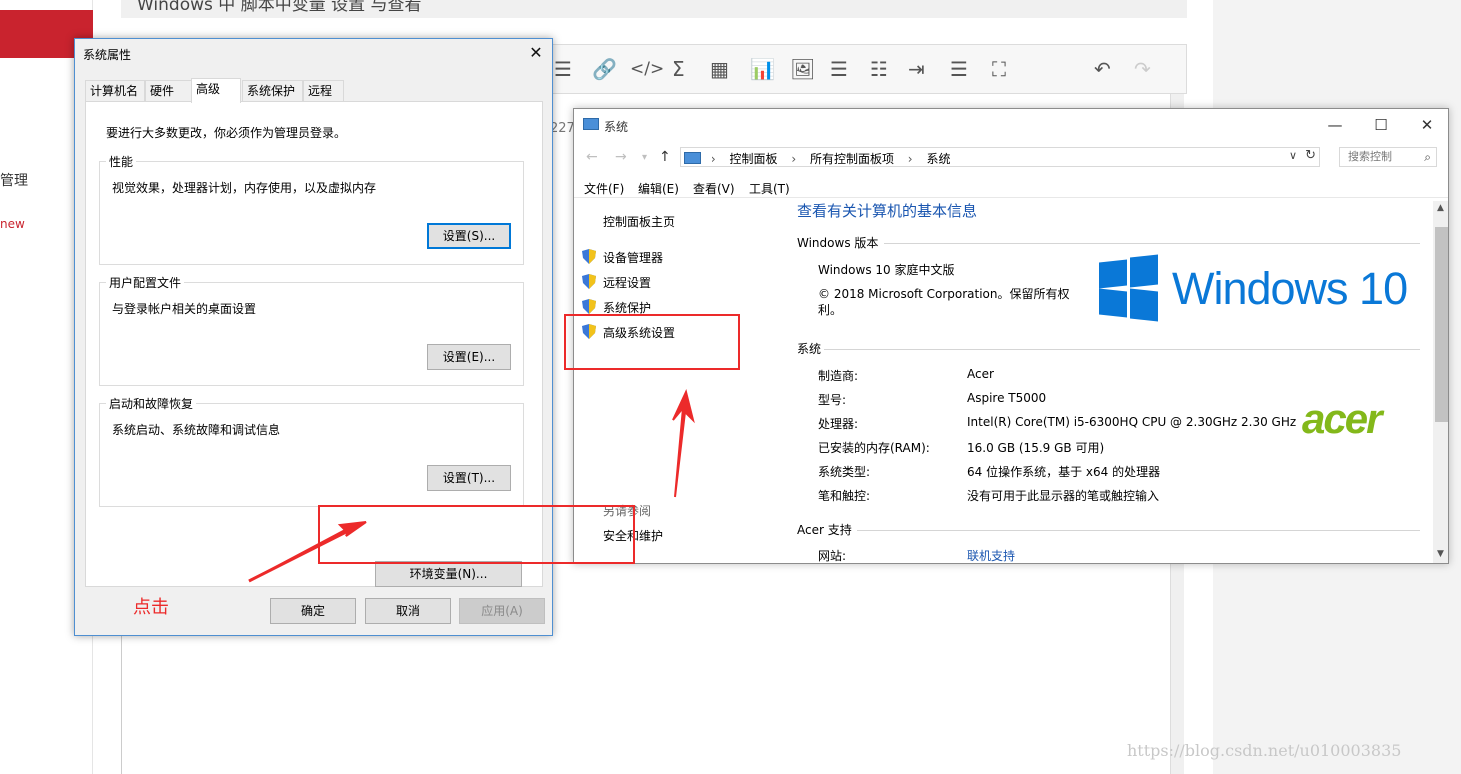  I want to click on annotation-arrows, so click(471, 486).